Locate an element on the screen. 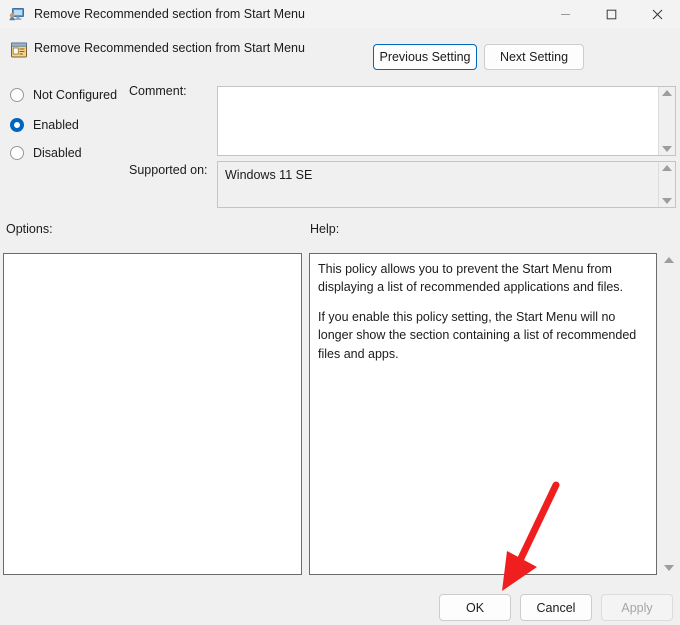 The width and height of the screenshot is (680, 625). comment-label: Comment: is located at coordinates (158, 91).